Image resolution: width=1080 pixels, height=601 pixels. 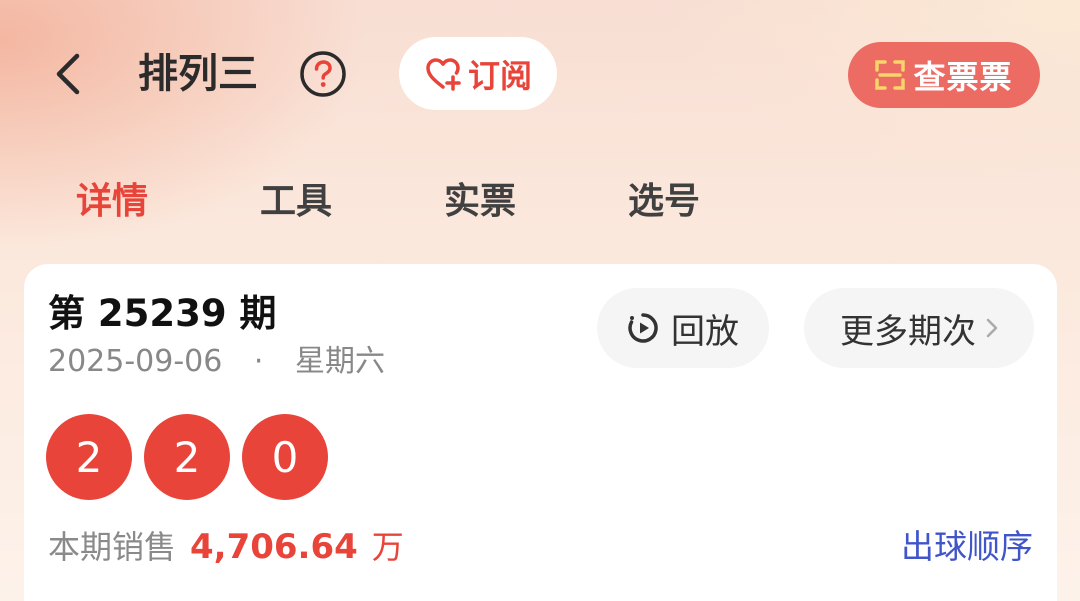 I want to click on tab-pick-numbers: 选号, so click(x=664, y=202).